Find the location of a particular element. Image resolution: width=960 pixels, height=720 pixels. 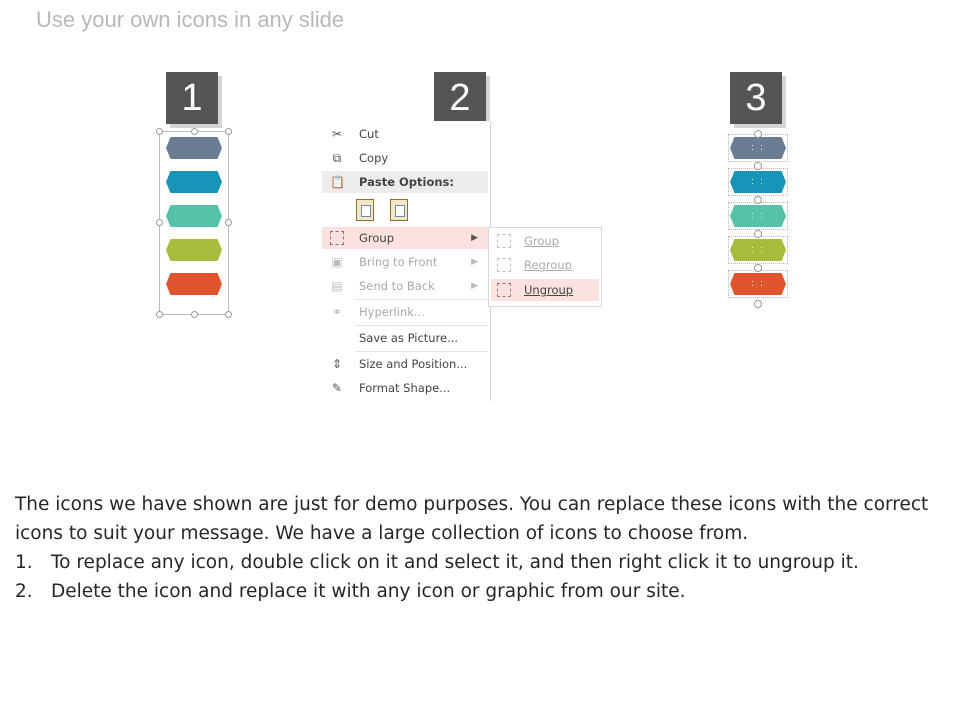

menu-item-send-to-back: ▤ Send to Back ▶ is located at coordinates (405, 286).